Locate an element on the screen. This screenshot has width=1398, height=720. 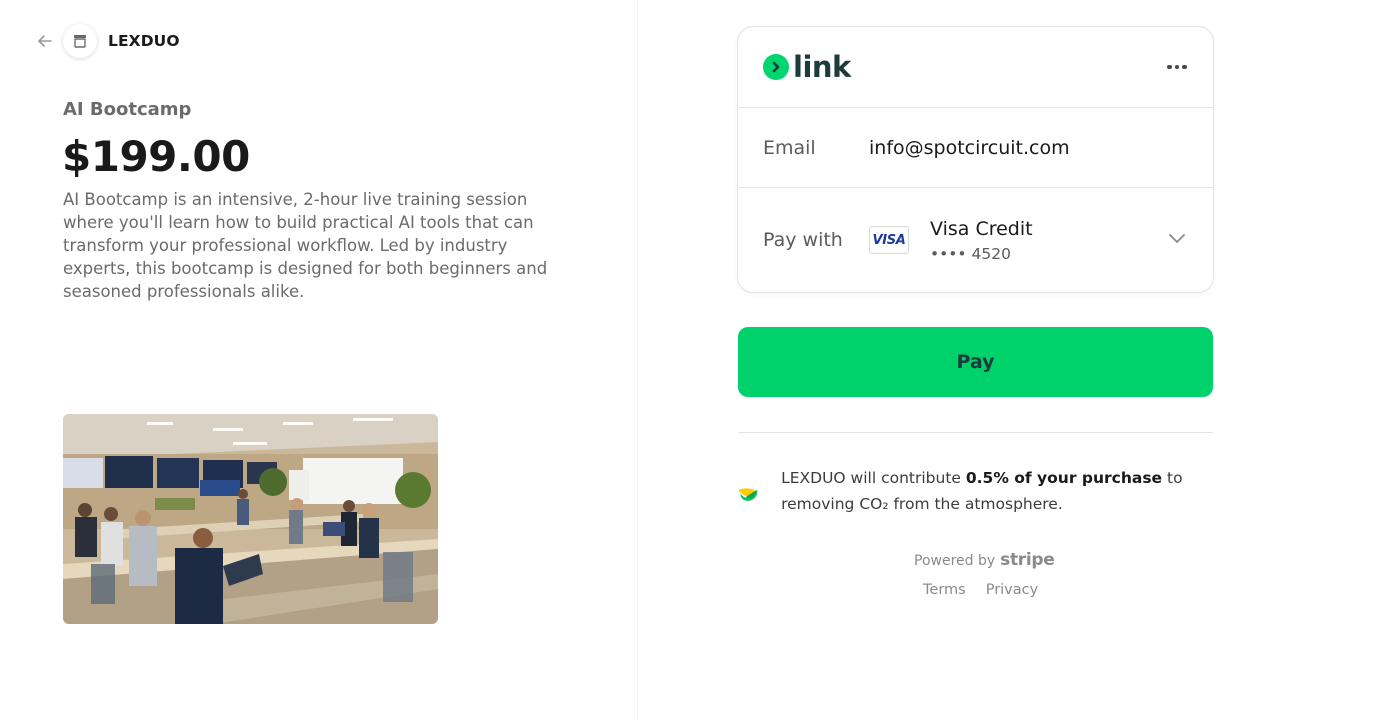
pay-with-label: Pay with is located at coordinates (803, 240).